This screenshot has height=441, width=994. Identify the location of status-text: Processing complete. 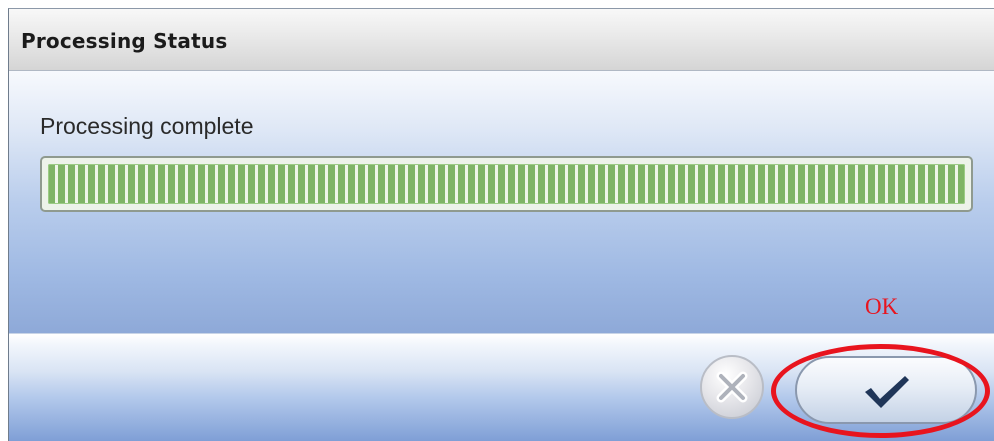
(147, 126).